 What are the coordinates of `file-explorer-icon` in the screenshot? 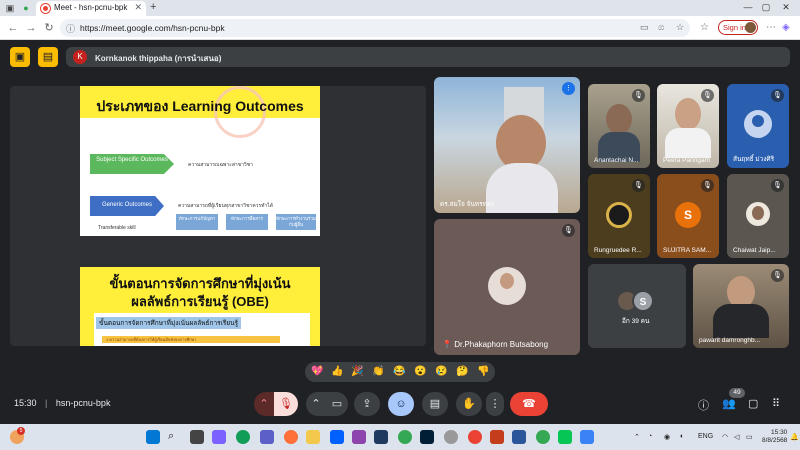 It's located at (313, 437).